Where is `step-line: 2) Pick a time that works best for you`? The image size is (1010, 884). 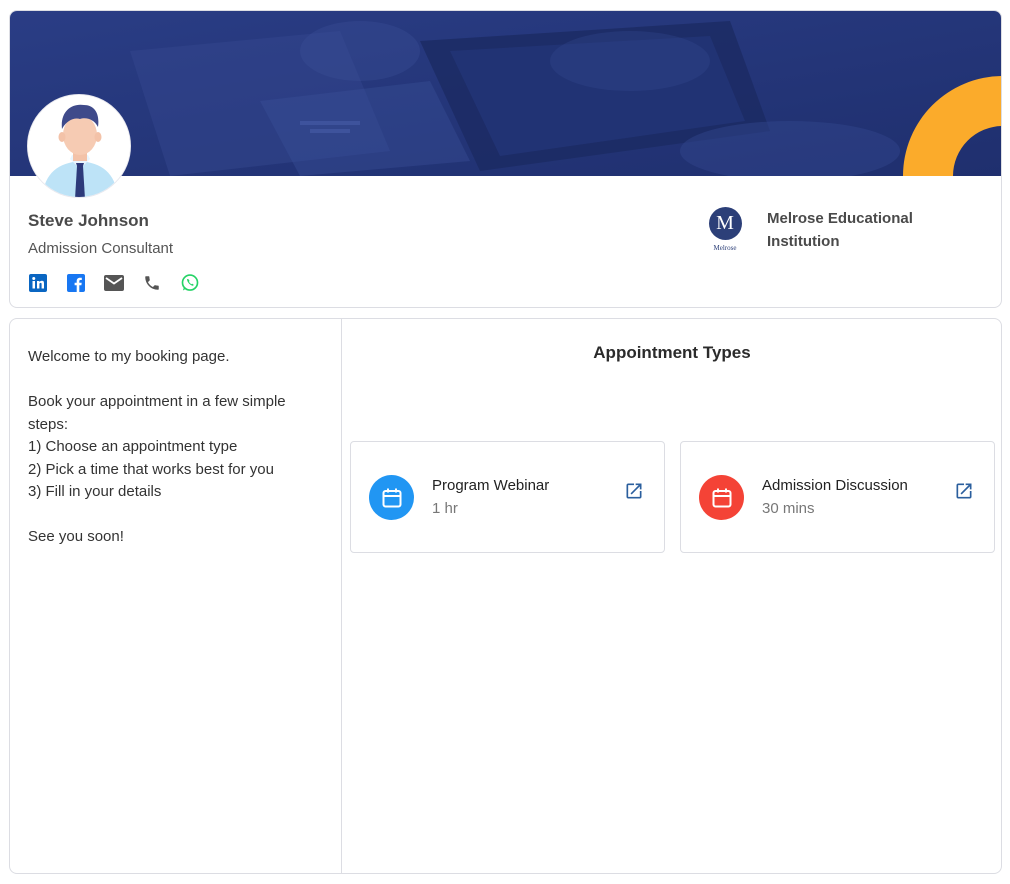 step-line: 2) Pick a time that works best for you is located at coordinates (151, 469).